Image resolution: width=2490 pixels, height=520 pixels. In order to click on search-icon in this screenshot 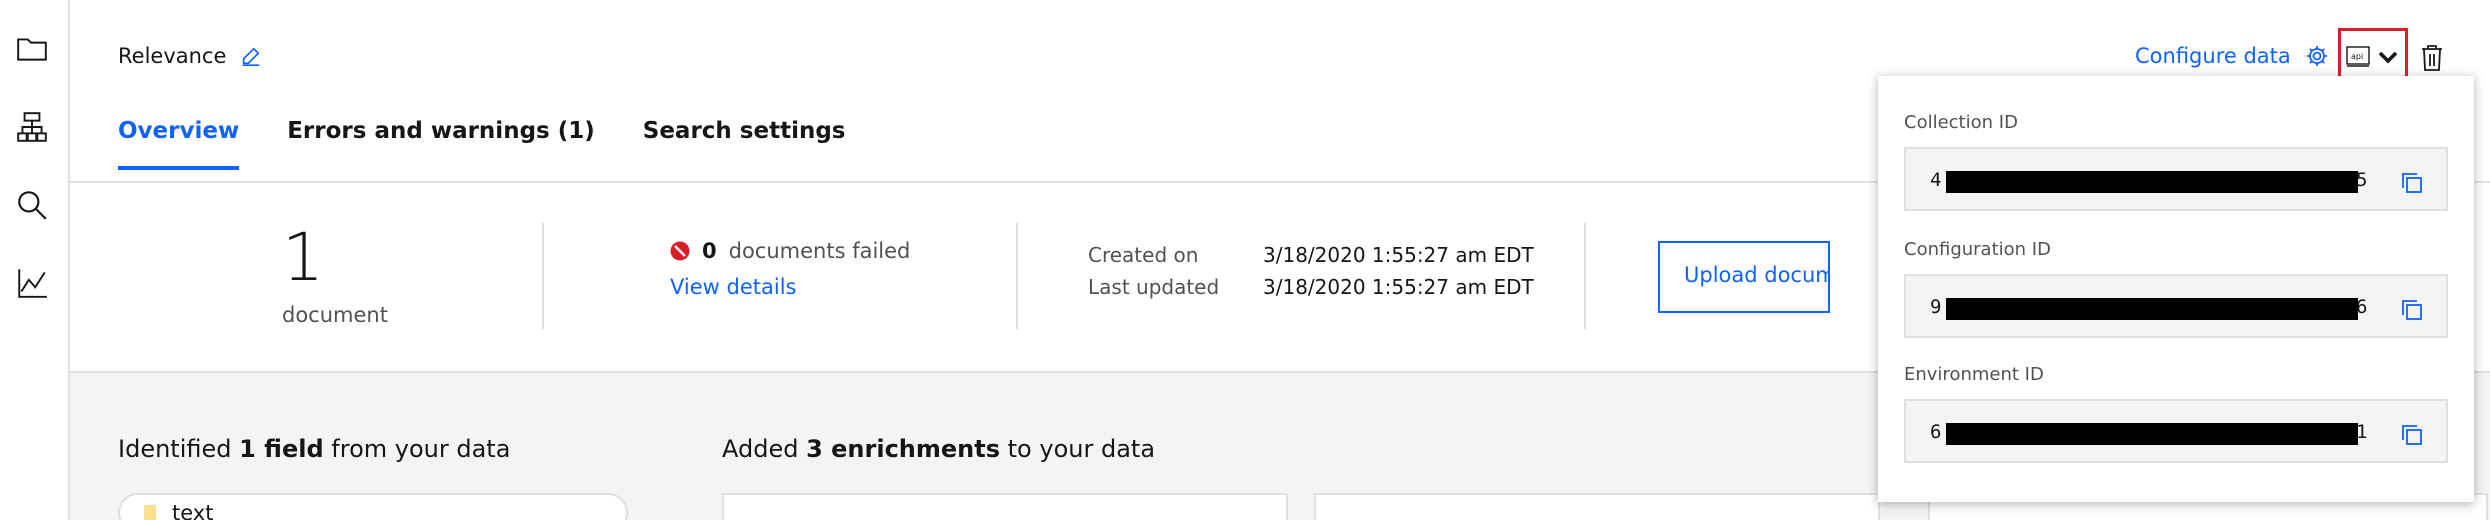, I will do `click(32, 205)`.